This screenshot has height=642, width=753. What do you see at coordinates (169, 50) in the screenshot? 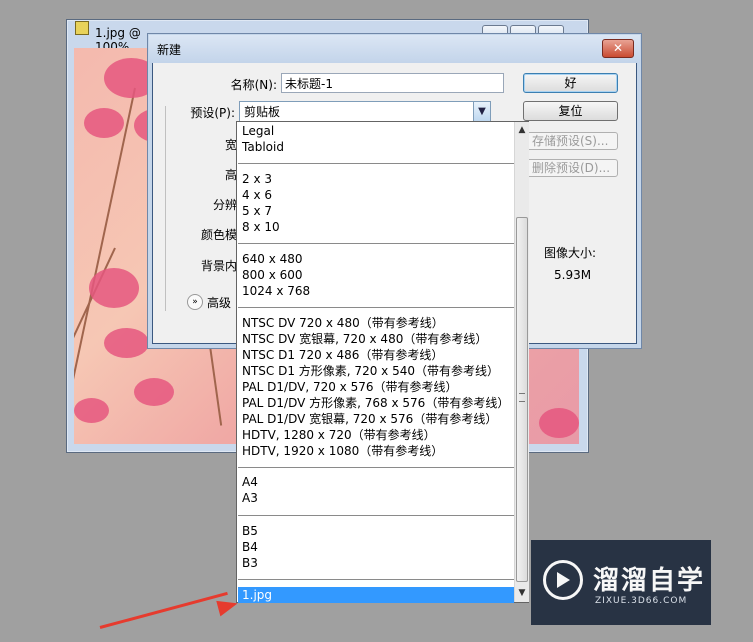
I see `dialog-title: 新建` at bounding box center [169, 50].